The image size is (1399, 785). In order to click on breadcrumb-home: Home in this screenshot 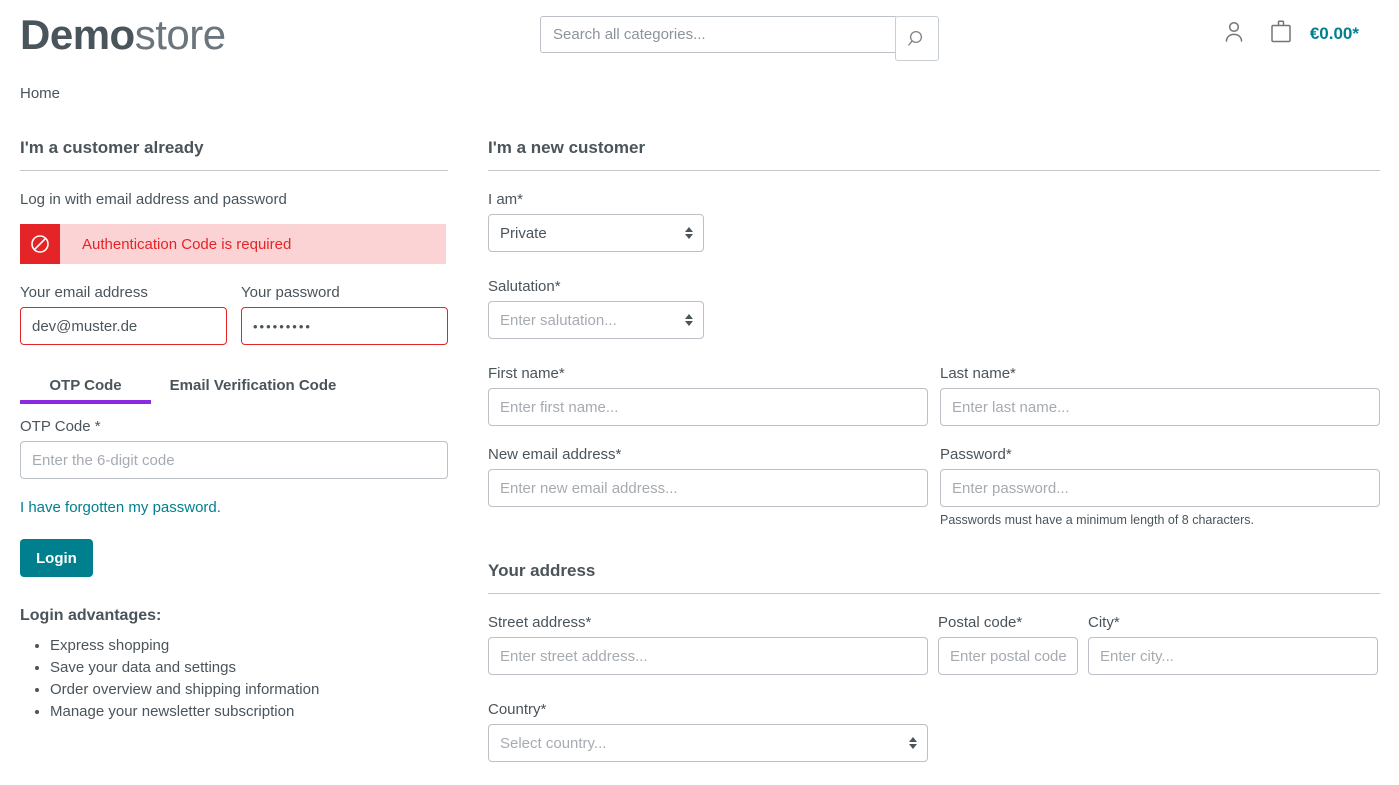, I will do `click(40, 93)`.